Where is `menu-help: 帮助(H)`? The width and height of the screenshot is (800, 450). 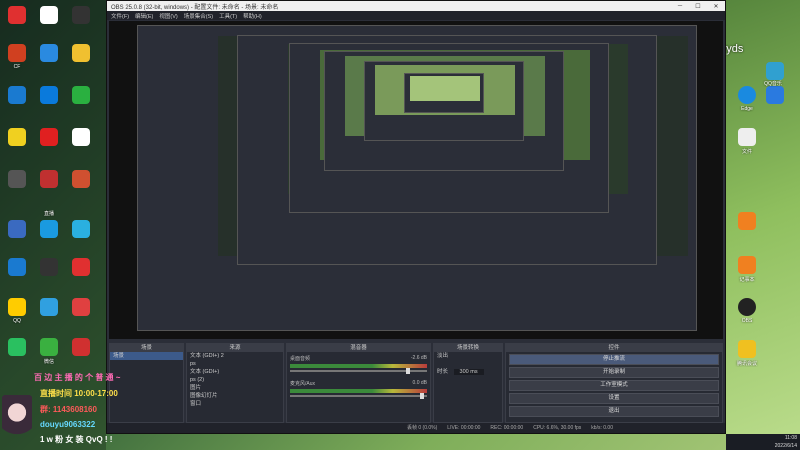 menu-help: 帮助(H) is located at coordinates (252, 16).